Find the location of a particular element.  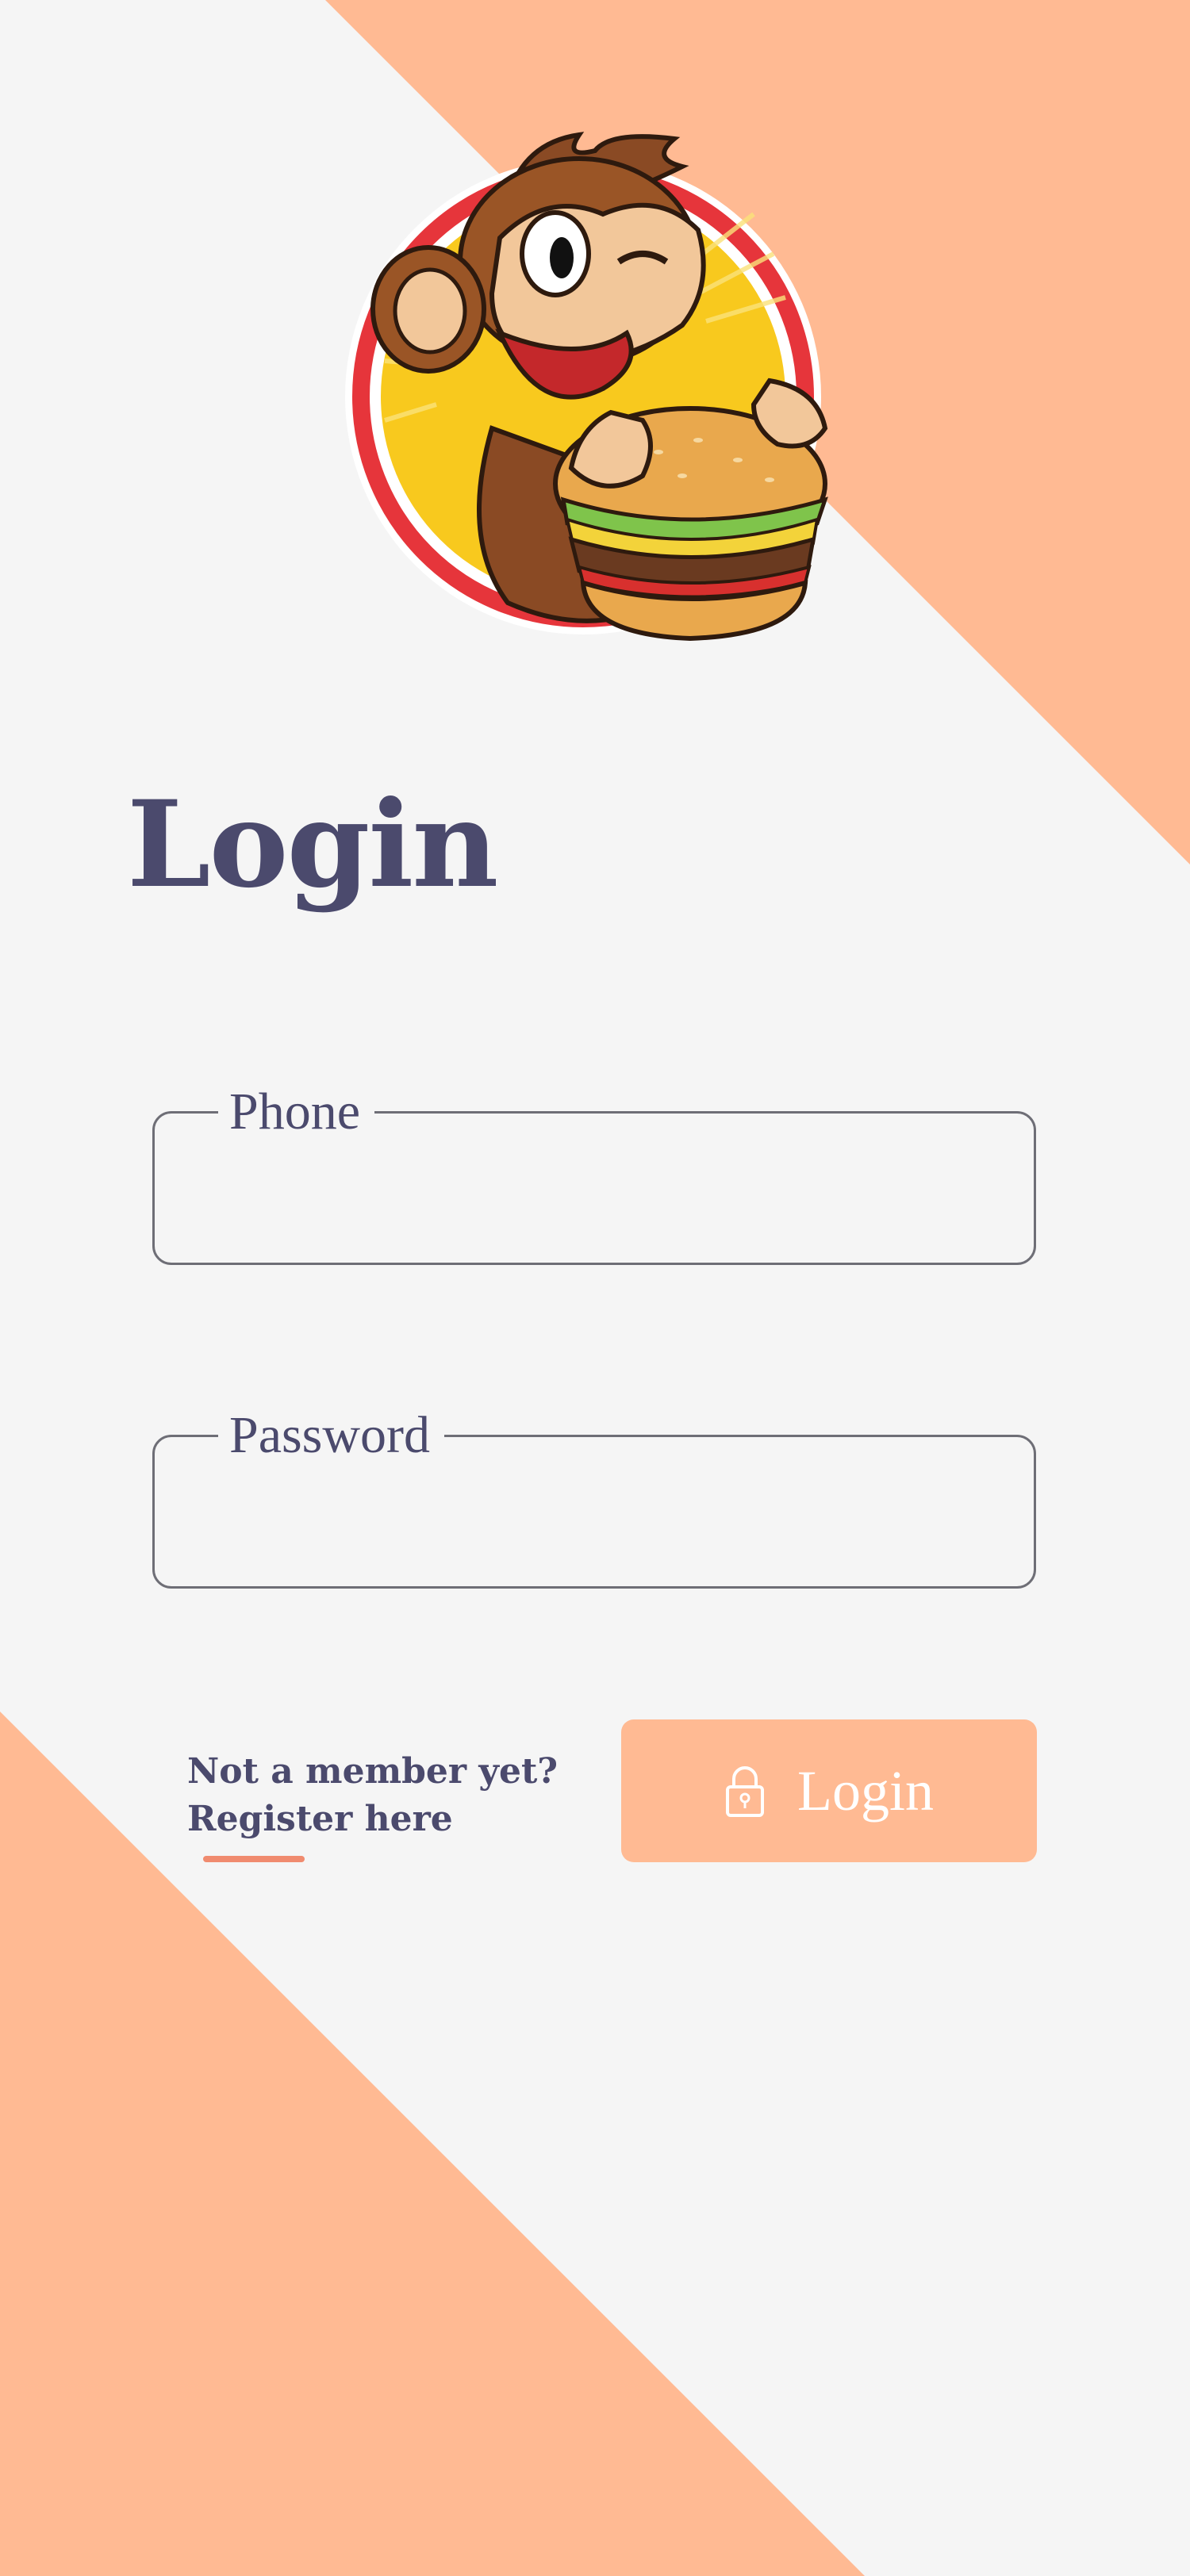

phone-field-label: Phone is located at coordinates (296, 1111).